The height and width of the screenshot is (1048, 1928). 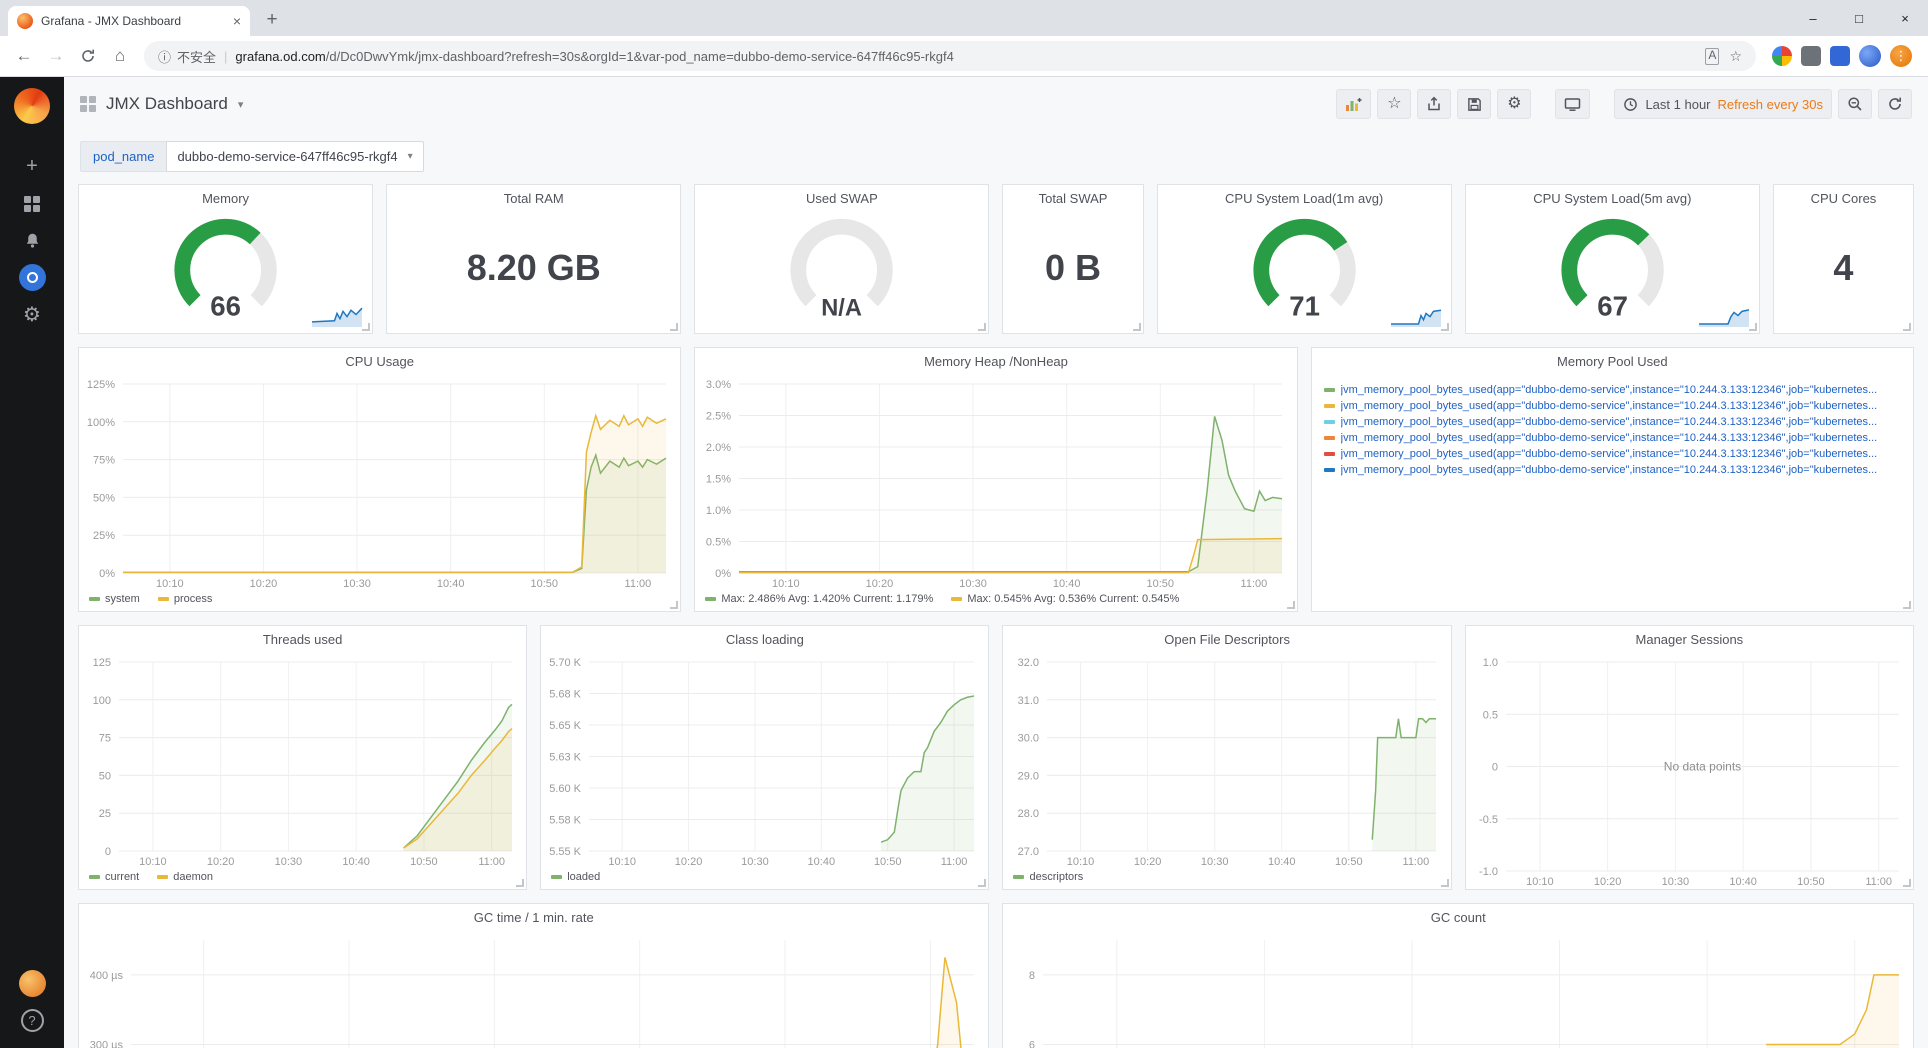 I want to click on tv-mode-button, so click(x=1573, y=104).